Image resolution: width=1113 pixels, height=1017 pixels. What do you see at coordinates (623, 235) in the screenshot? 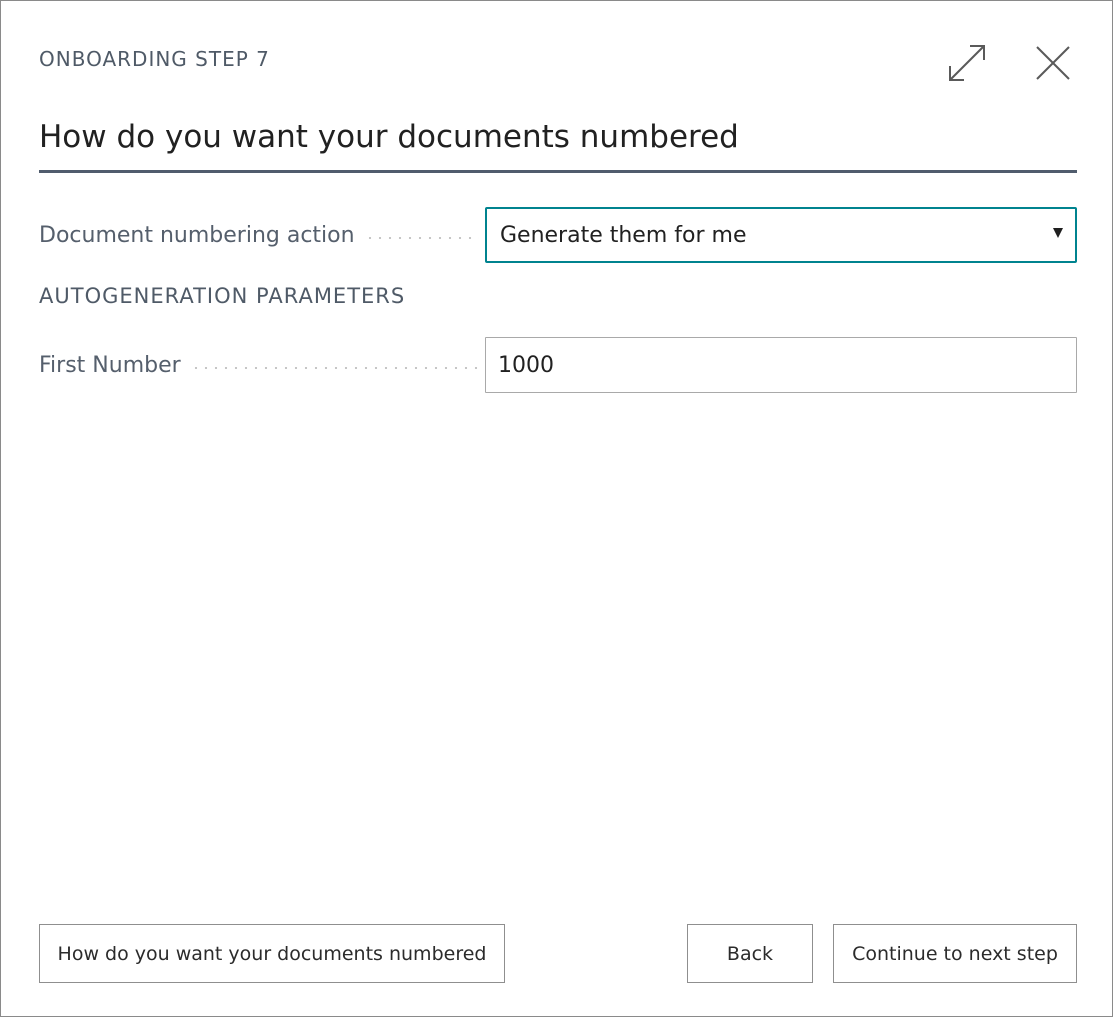
I see `numbering-action-selected-value: Generate them for me` at bounding box center [623, 235].